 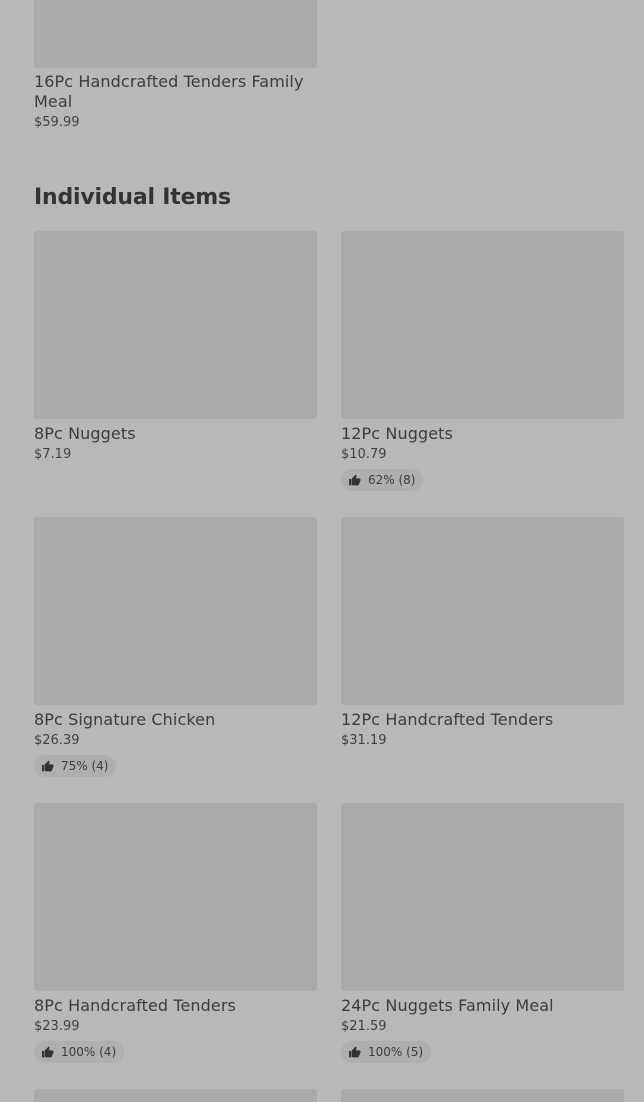 What do you see at coordinates (447, 719) in the screenshot?
I see `menu-item-name: 12Pc Handcrafted Tenders` at bounding box center [447, 719].